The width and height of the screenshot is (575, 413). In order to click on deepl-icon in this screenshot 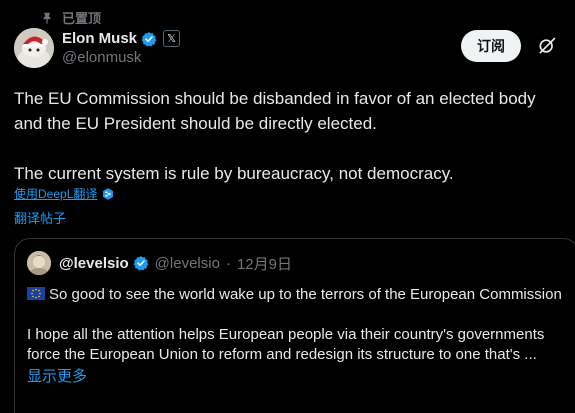, I will do `click(108, 193)`.